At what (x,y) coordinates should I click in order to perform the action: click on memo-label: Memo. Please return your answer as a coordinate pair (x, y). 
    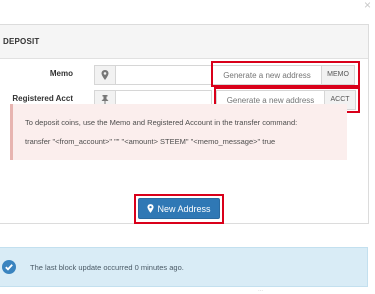
    Looking at the image, I should click on (61, 73).